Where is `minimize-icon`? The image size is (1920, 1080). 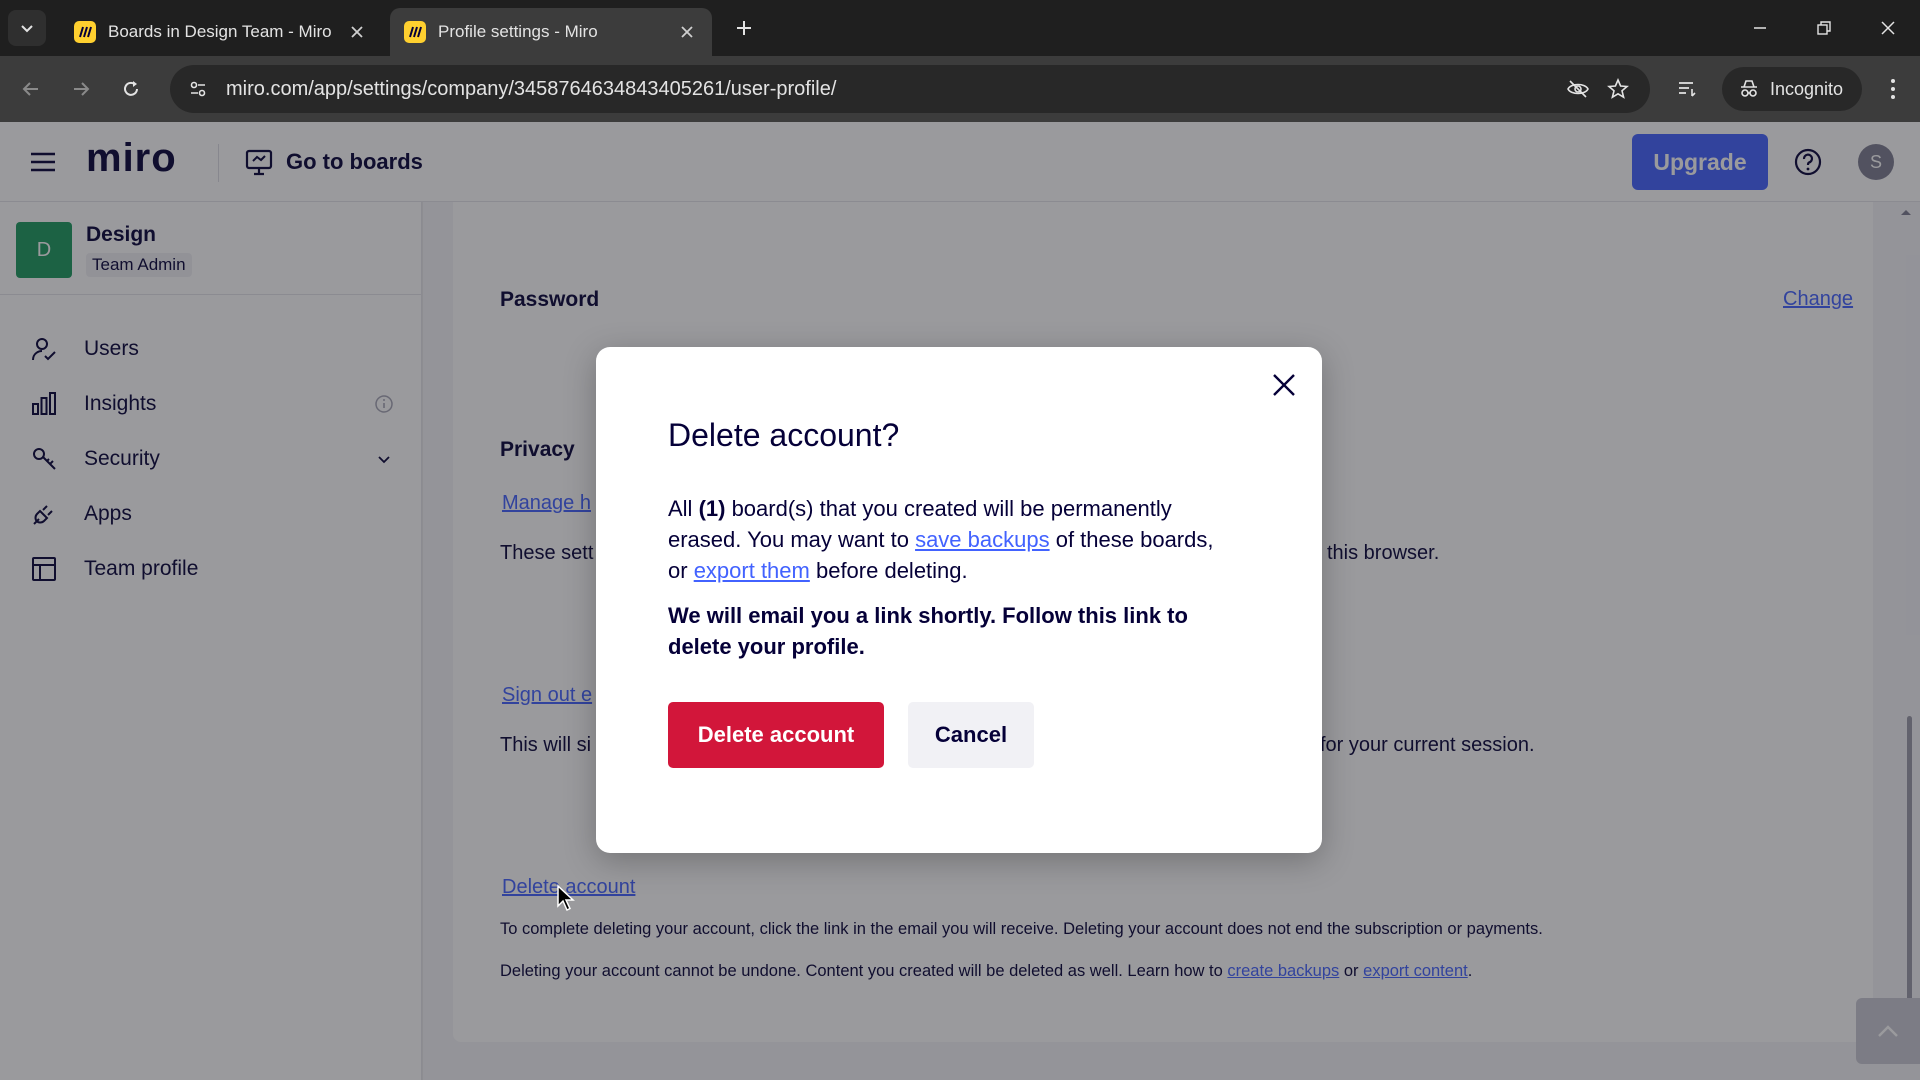 minimize-icon is located at coordinates (1760, 28).